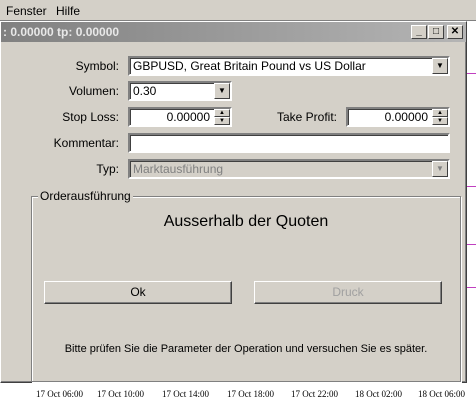 The width and height of the screenshot is (476, 403). I want to click on time-label: 17 Oct 22:00, so click(314, 394).